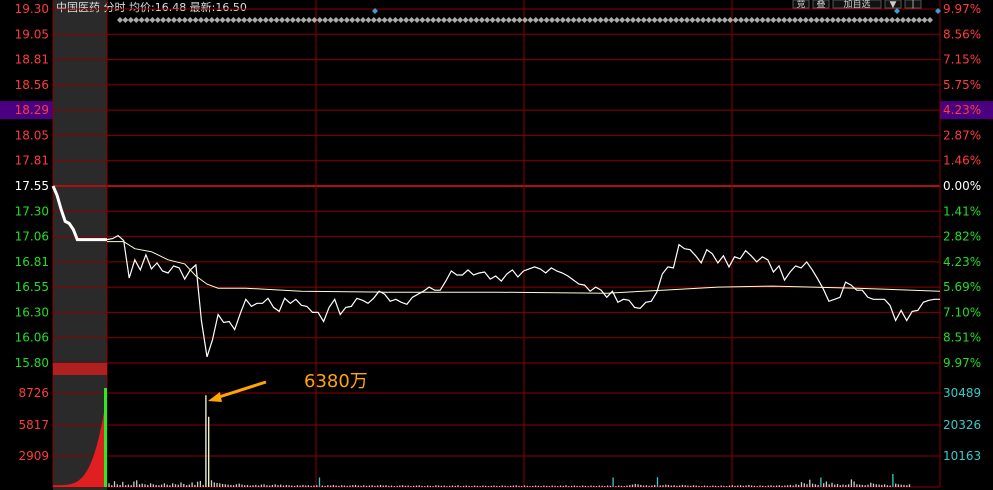 This screenshot has width=993, height=490. Describe the element at coordinates (962, 338) in the screenshot. I see `percent-tick-label: 8.51%` at that location.